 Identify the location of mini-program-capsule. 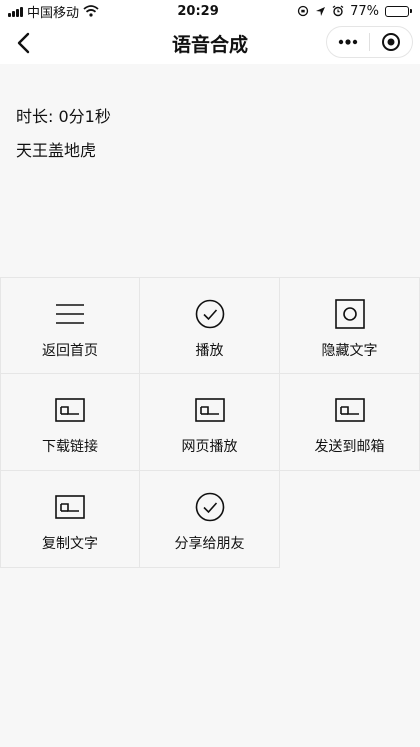
(369, 42).